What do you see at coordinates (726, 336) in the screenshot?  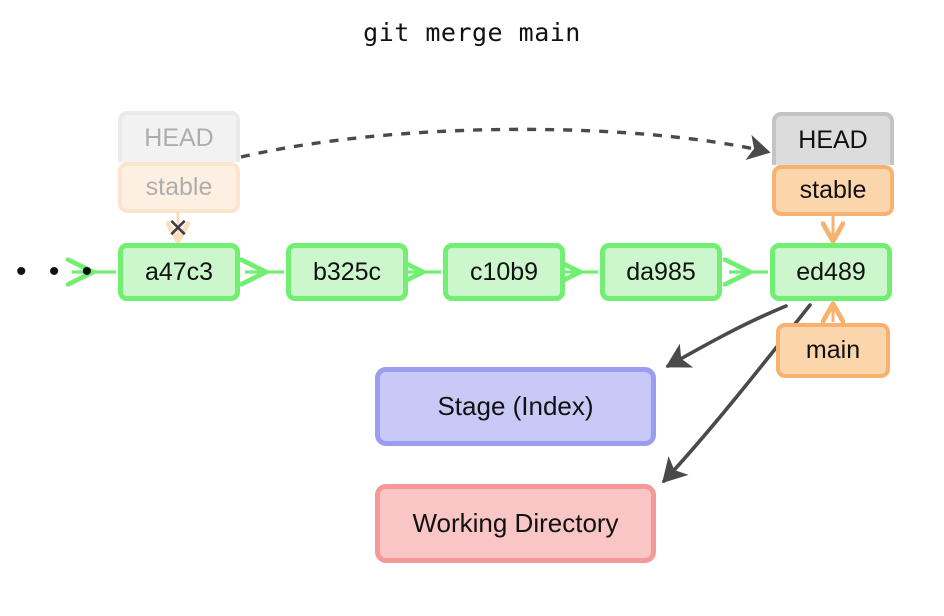 I see `arrow-to-stage` at bounding box center [726, 336].